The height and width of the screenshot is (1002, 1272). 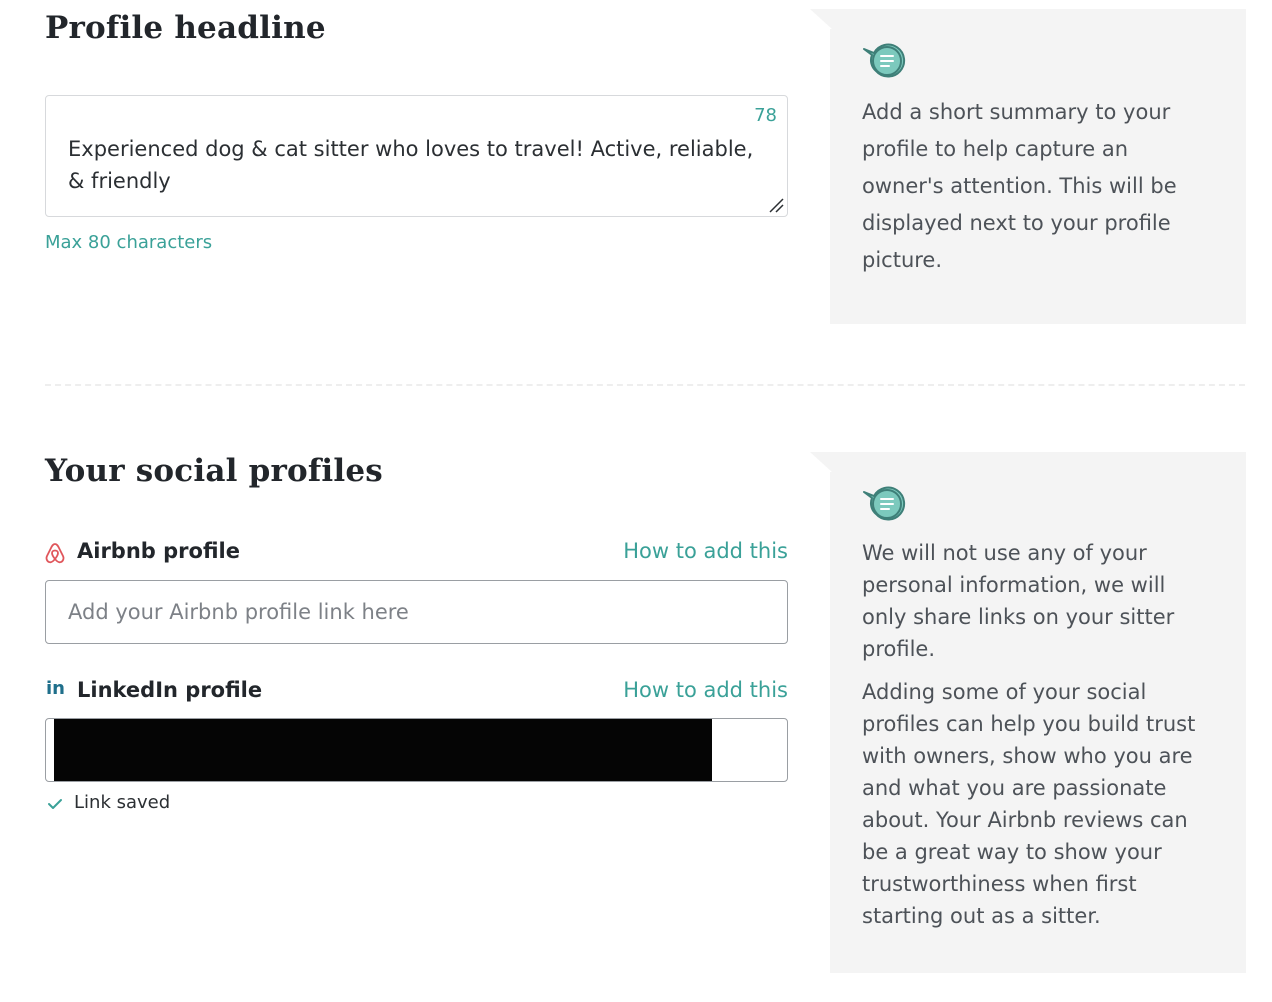 I want to click on section-divider, so click(x=645, y=385).